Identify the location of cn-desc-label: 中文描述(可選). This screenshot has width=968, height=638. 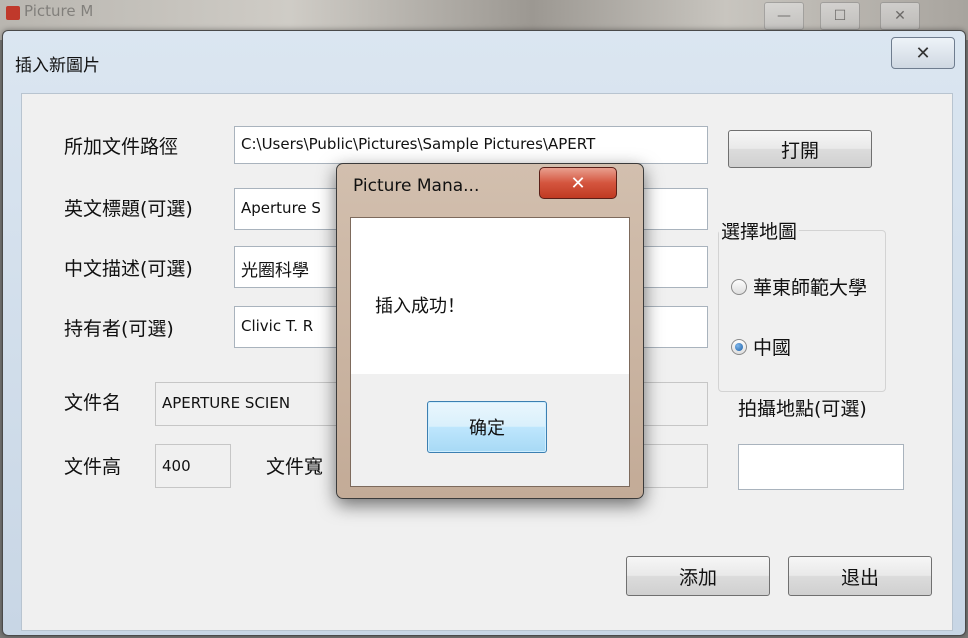
(128, 269).